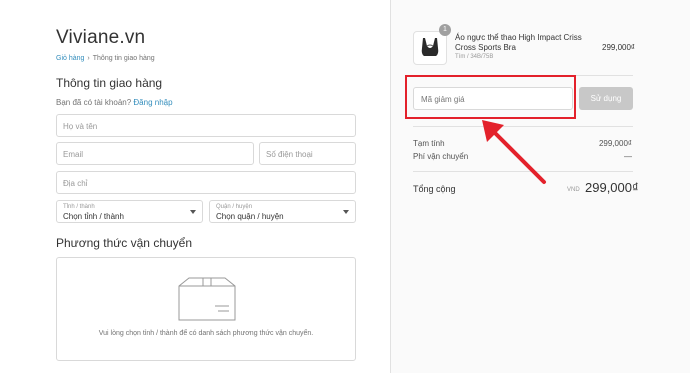 The height and width of the screenshot is (373, 690). I want to click on email-placeholder: Email, so click(73, 154).